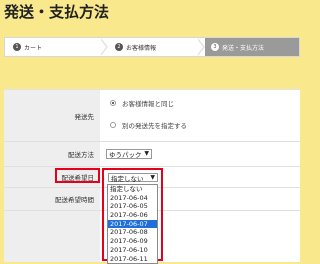 The height and width of the screenshot is (264, 320). Describe the element at coordinates (125, 155) in the screenshot. I see `shipping-method-value: ゆうパック` at that location.